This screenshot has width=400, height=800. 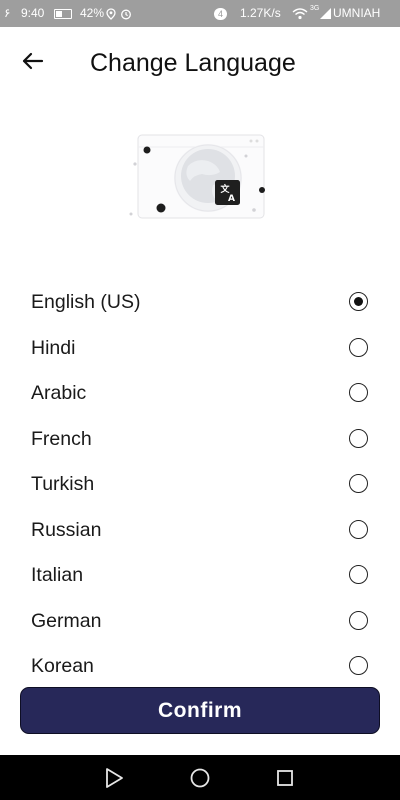 What do you see at coordinates (126, 13) in the screenshot?
I see `alarm-icon` at bounding box center [126, 13].